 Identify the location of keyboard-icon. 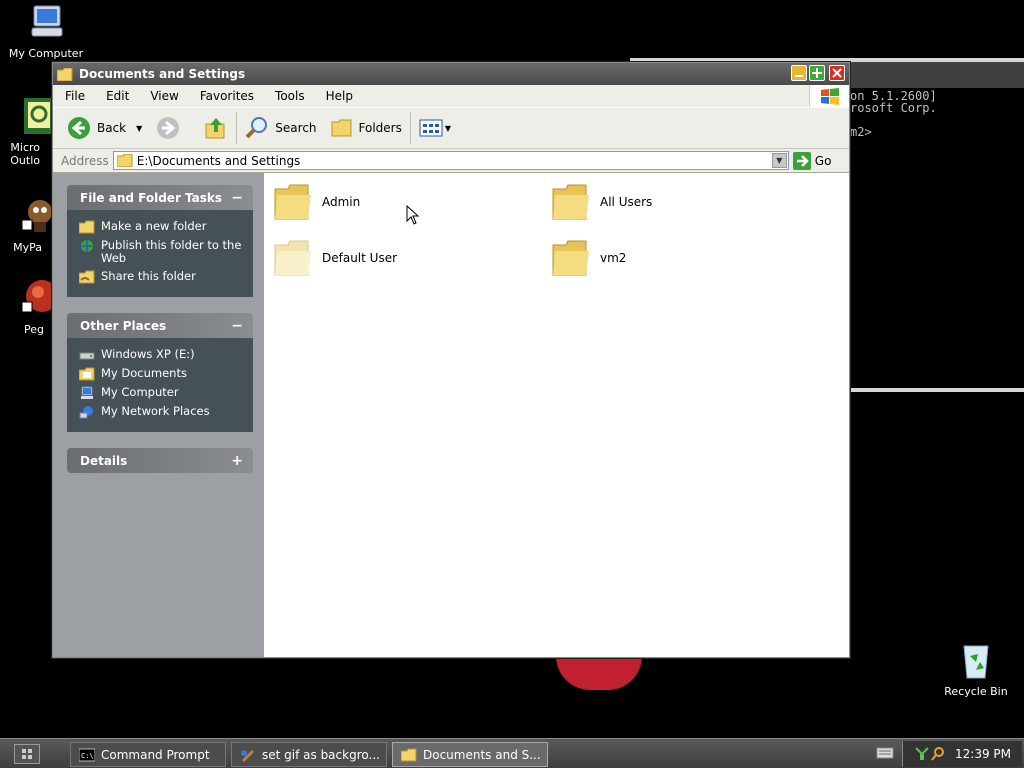
(885, 753).